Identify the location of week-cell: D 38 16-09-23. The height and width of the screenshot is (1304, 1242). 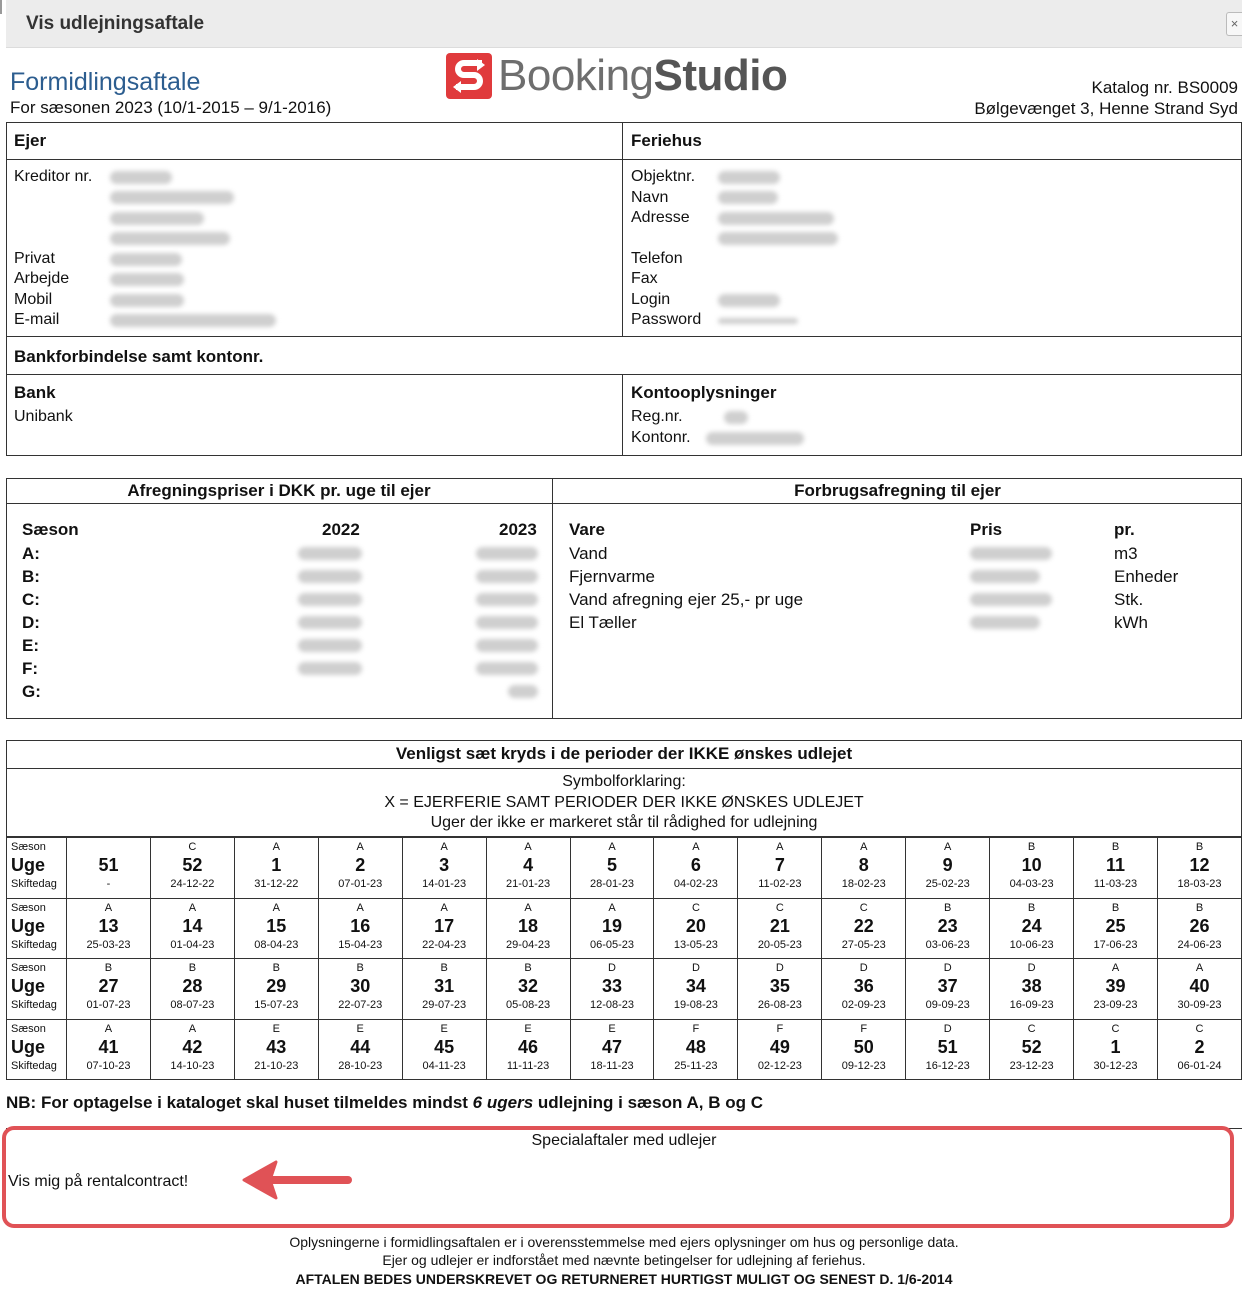
(1032, 989).